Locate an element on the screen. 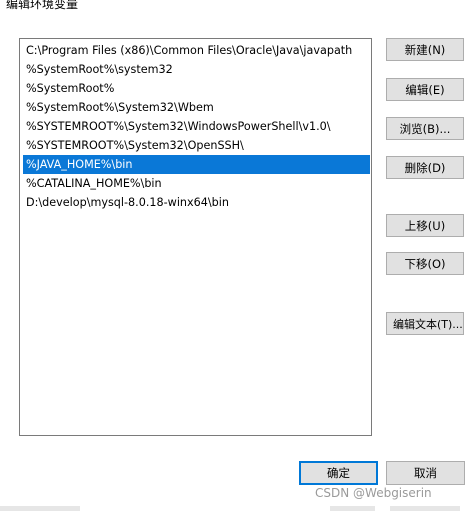 This screenshot has height=511, width=467. list-item: D:\develop\mysql-8.0.18-winx64\bin is located at coordinates (196, 202).